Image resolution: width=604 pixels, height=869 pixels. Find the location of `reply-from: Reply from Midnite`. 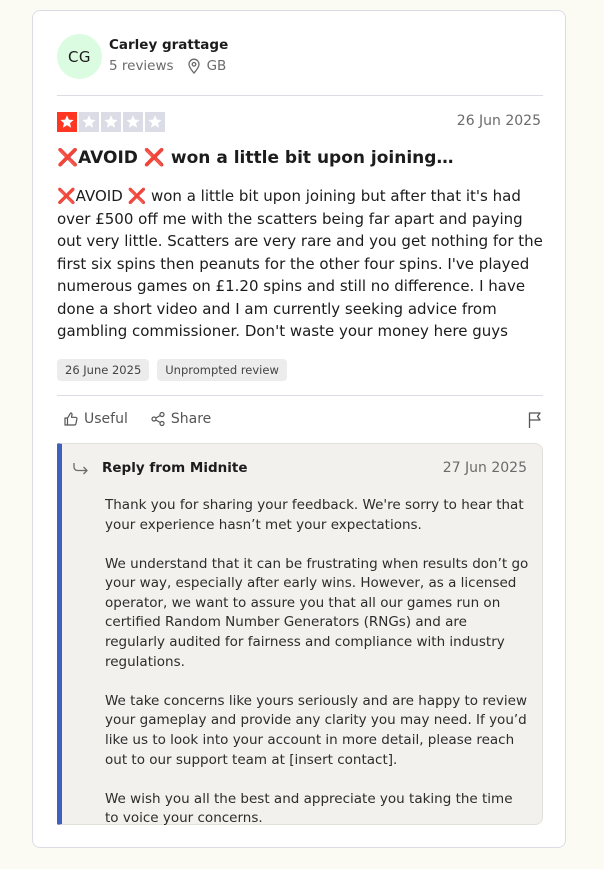

reply-from: Reply from Midnite is located at coordinates (175, 468).